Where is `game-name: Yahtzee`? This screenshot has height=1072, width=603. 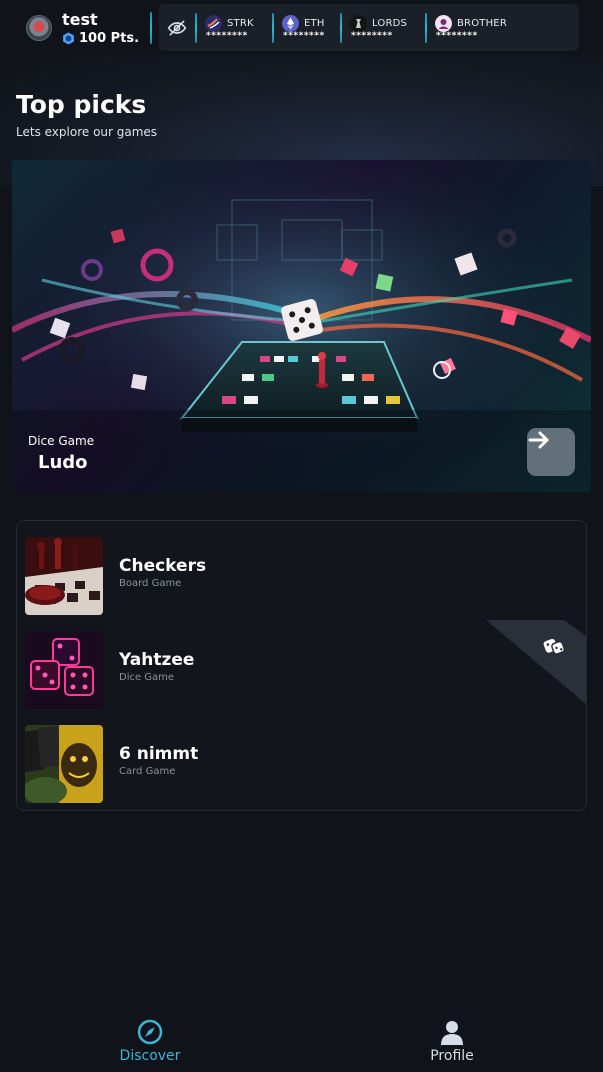 game-name: Yahtzee is located at coordinates (157, 660).